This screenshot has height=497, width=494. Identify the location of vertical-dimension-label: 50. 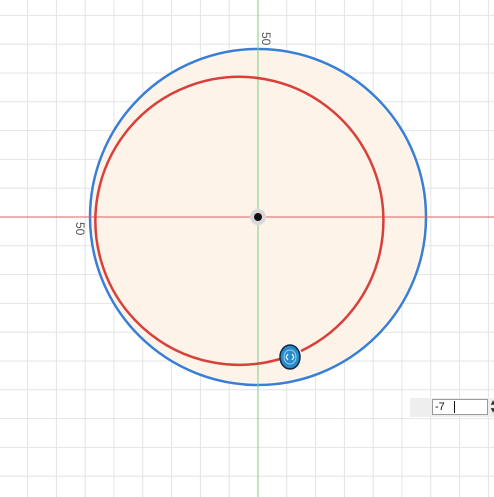
(266, 39).